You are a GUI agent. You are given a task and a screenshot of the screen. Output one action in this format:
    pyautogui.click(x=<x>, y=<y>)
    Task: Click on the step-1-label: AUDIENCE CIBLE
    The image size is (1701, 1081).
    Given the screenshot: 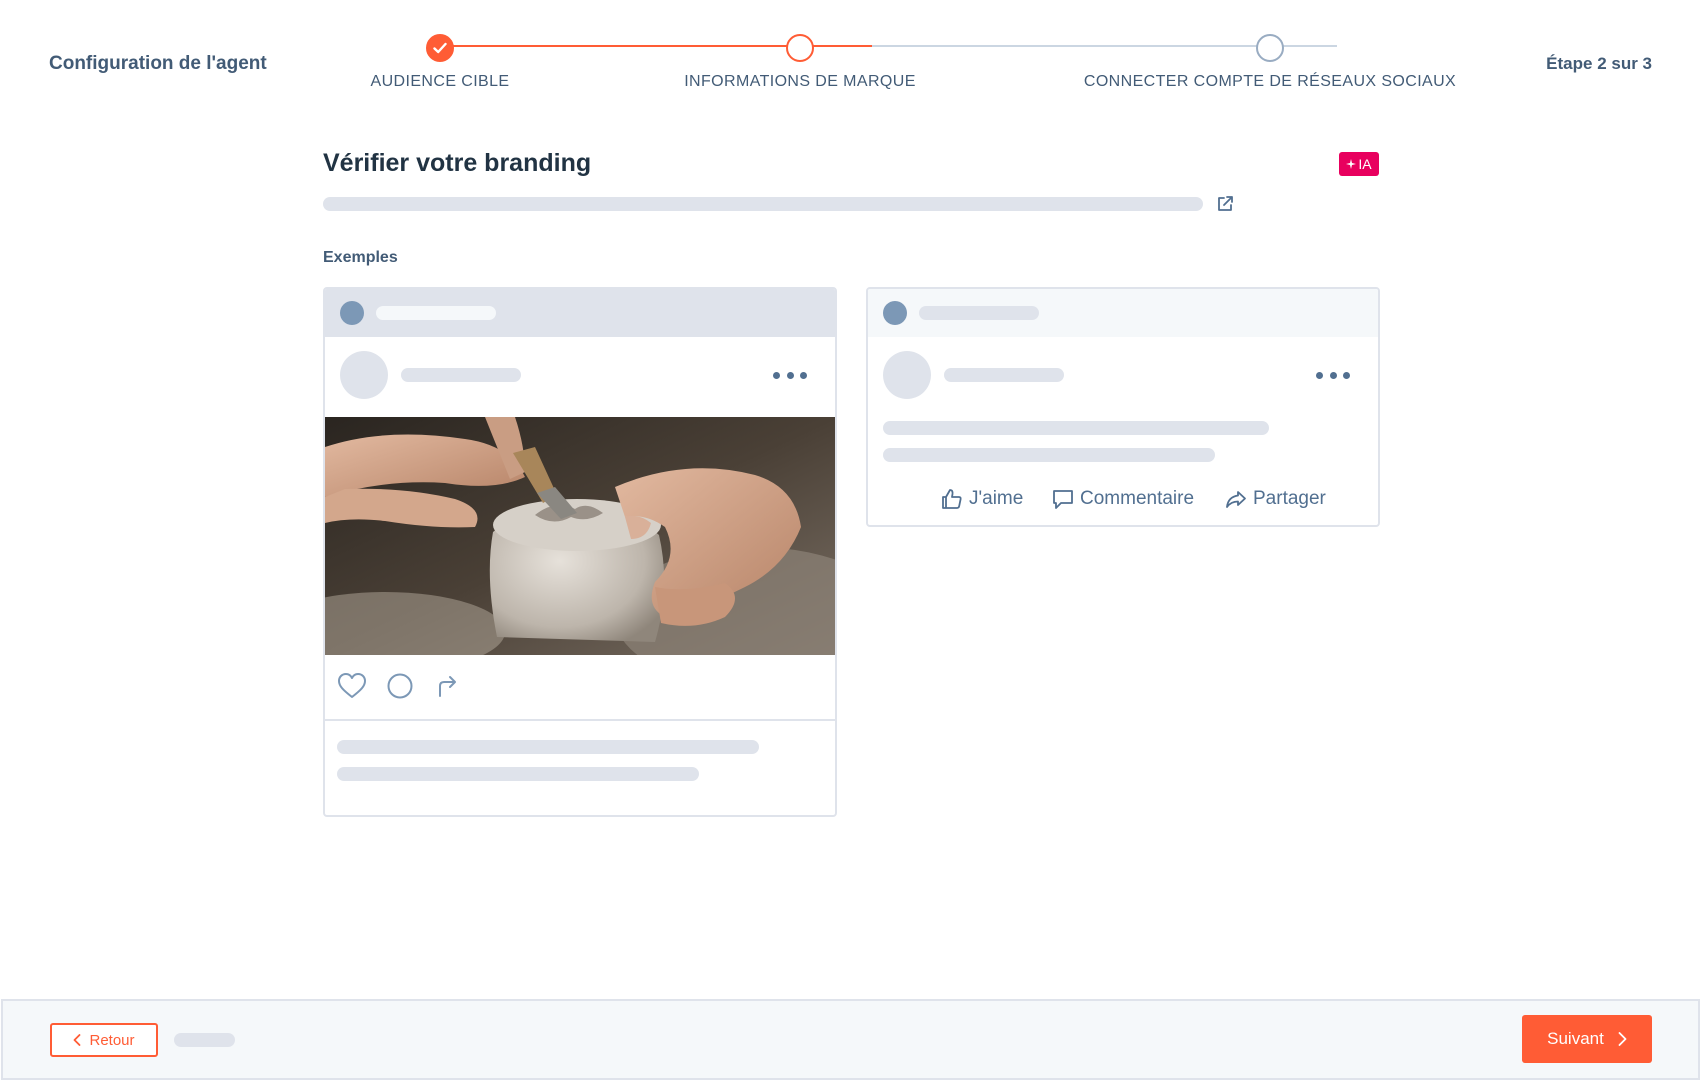 What is the action you would take?
    pyautogui.click(x=440, y=81)
    